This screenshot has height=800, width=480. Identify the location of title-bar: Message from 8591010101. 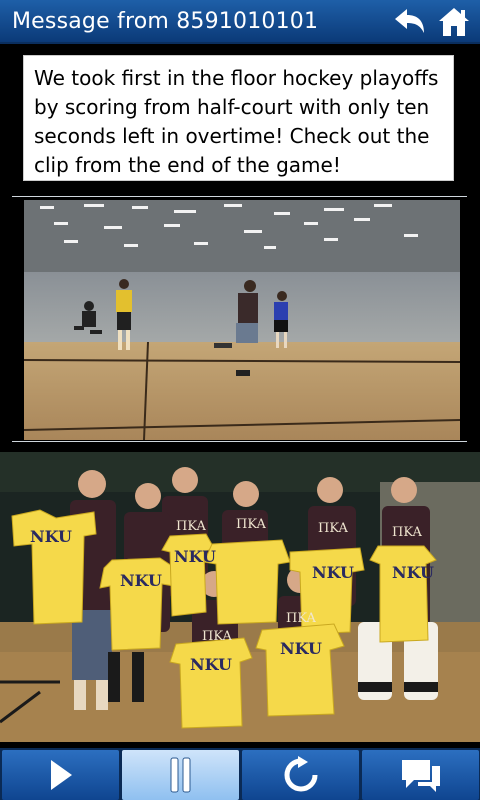
(240, 22).